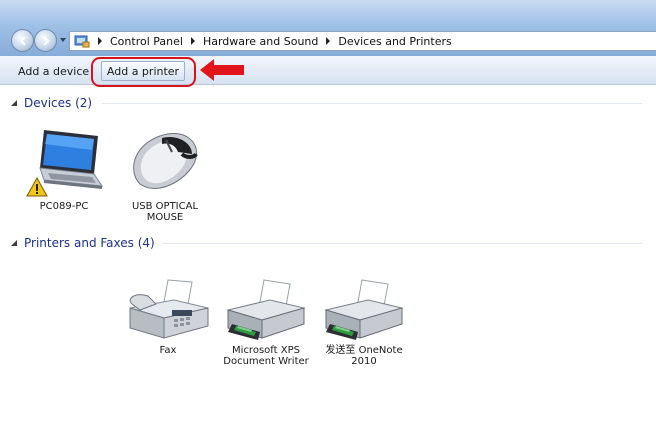 The width and height of the screenshot is (656, 443). What do you see at coordinates (65, 163) in the screenshot?
I see `laptop-warning-icon` at bounding box center [65, 163].